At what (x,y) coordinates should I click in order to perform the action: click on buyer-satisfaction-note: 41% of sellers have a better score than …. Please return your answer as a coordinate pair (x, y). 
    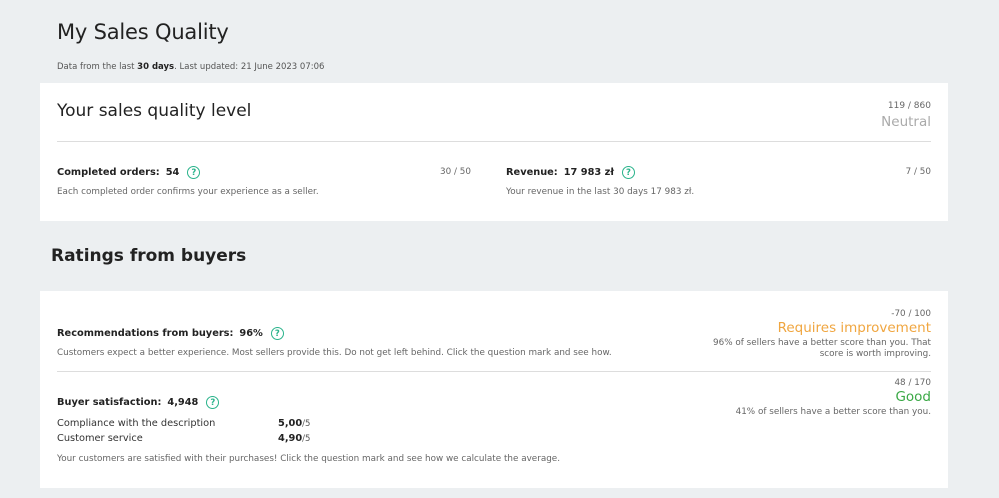
    Looking at the image, I should click on (833, 412).